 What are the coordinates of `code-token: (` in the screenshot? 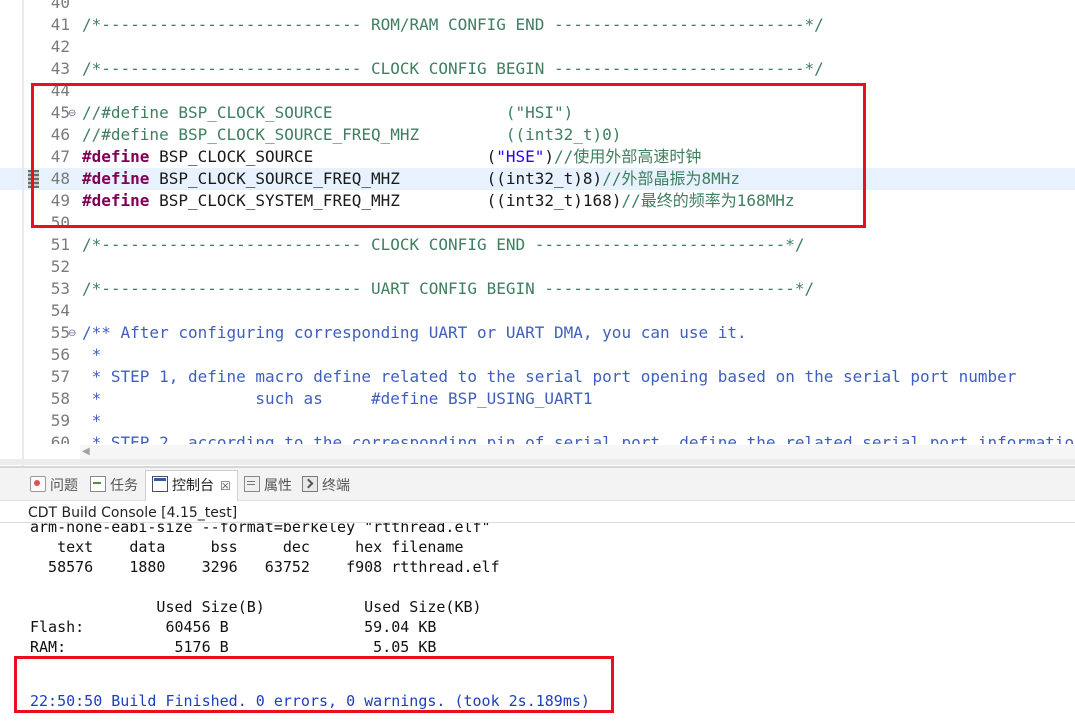 It's located at (491, 156).